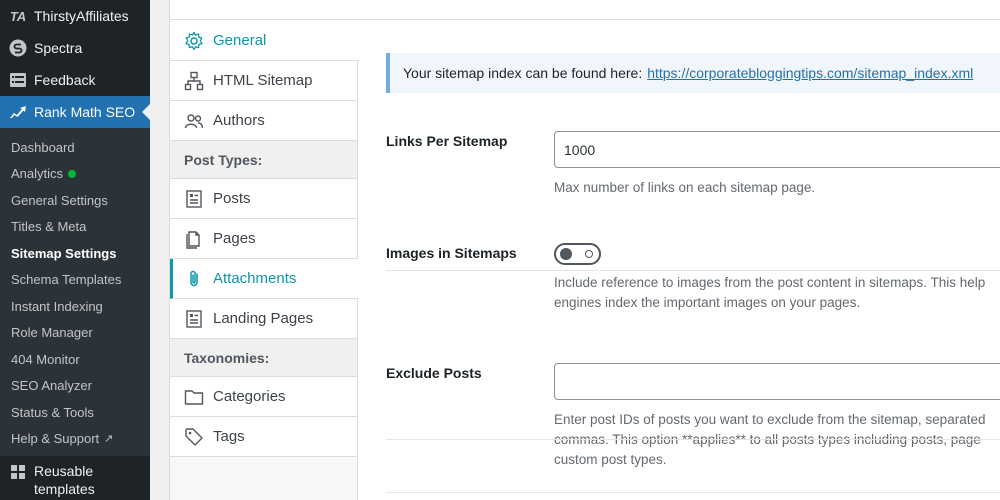  Describe the element at coordinates (75, 359) in the screenshot. I see `submenu-404-monitor: 404 Monitor` at that location.